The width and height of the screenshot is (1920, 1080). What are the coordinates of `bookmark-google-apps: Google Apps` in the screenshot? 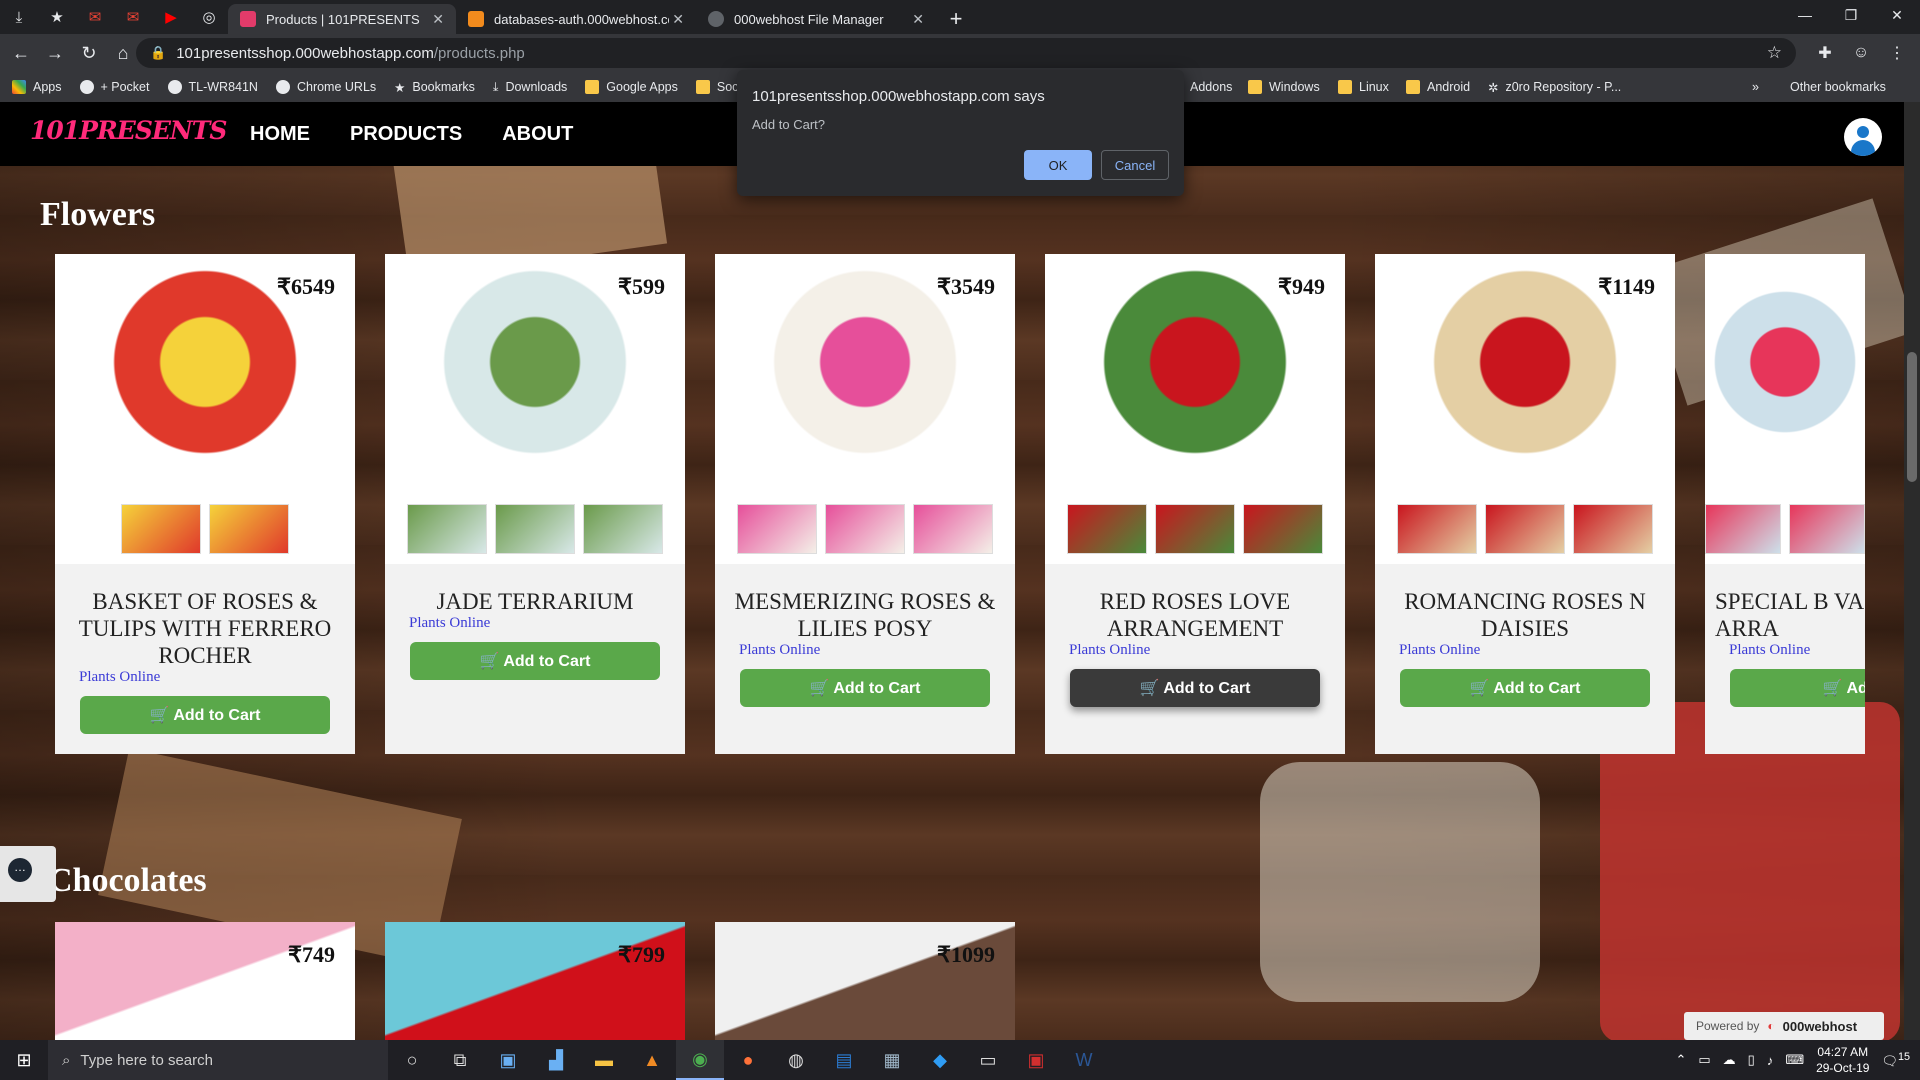 It's located at (631, 87).